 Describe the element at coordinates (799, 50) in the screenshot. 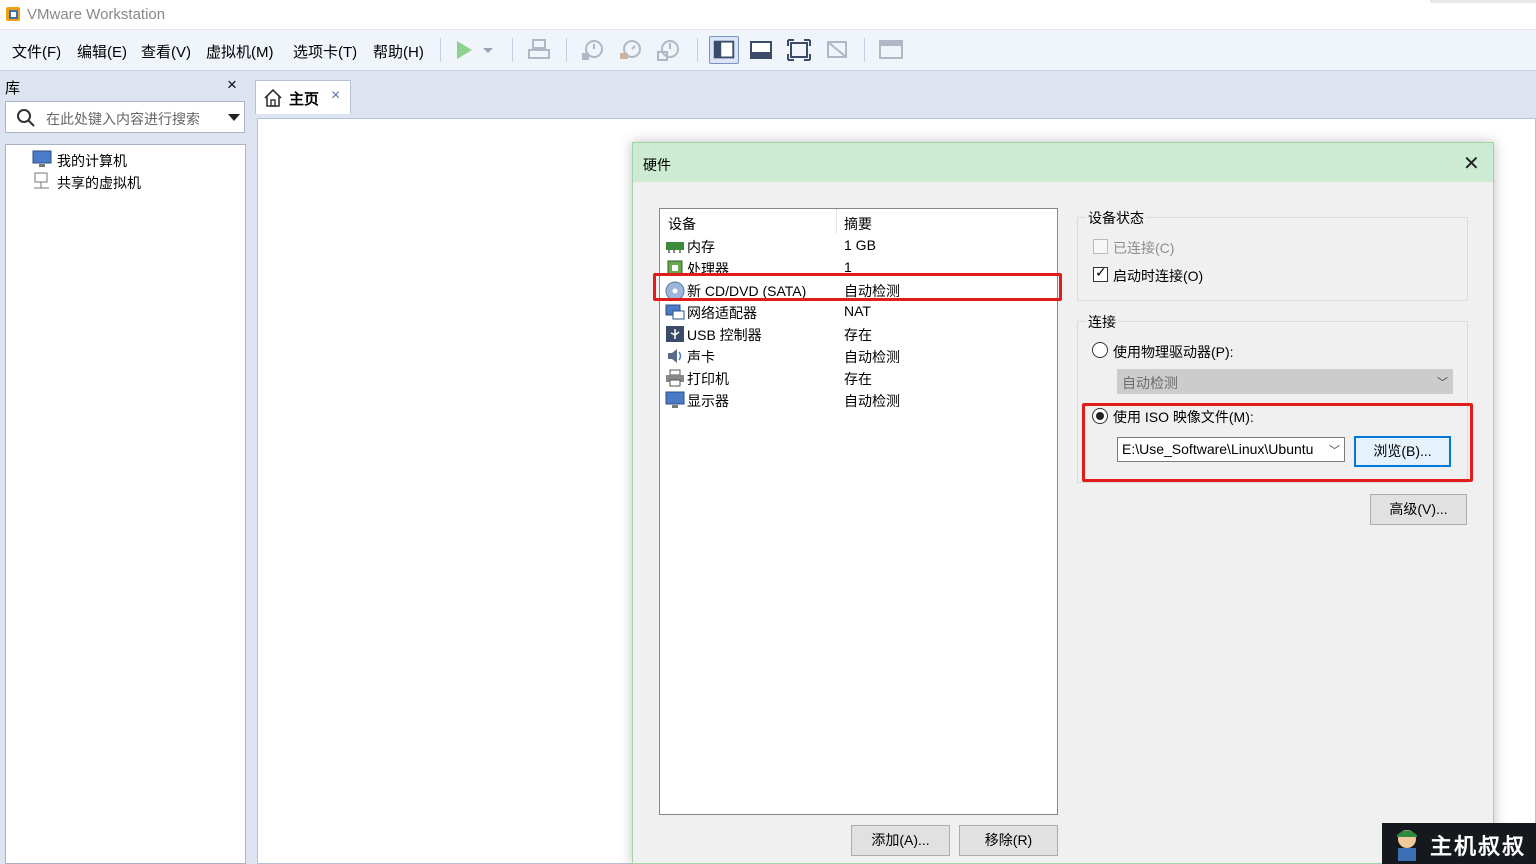

I see `fullscreen-icon` at that location.